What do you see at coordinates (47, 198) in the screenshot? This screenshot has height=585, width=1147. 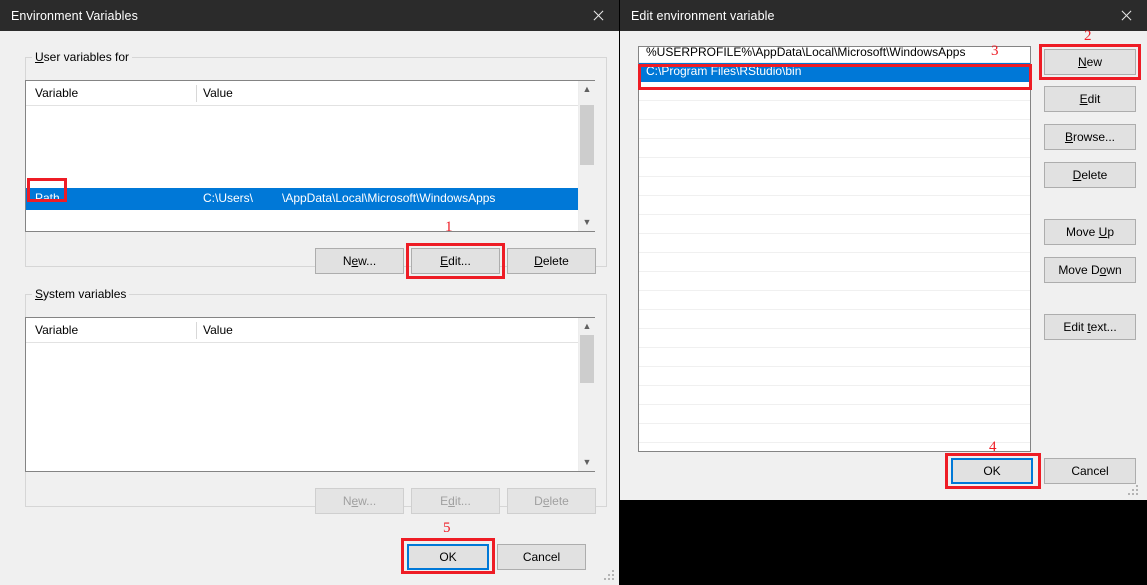 I see `user-row-variable: Path` at bounding box center [47, 198].